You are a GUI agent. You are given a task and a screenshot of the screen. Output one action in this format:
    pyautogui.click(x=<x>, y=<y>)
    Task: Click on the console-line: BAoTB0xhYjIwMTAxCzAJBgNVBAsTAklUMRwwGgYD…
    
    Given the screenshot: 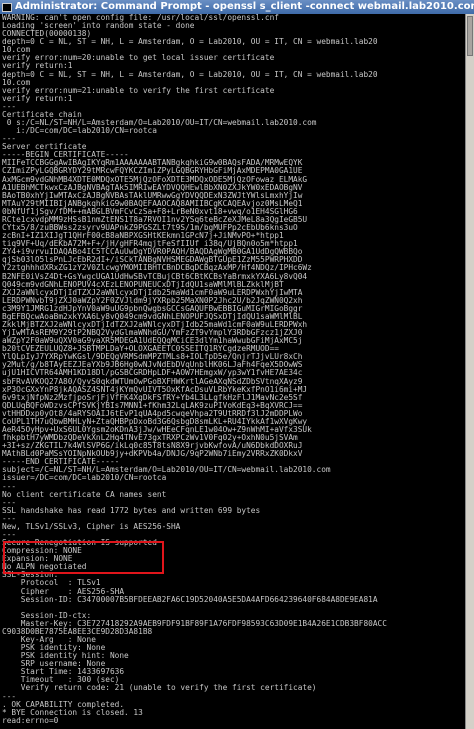 What is the action you would take?
    pyautogui.click(x=152, y=195)
    